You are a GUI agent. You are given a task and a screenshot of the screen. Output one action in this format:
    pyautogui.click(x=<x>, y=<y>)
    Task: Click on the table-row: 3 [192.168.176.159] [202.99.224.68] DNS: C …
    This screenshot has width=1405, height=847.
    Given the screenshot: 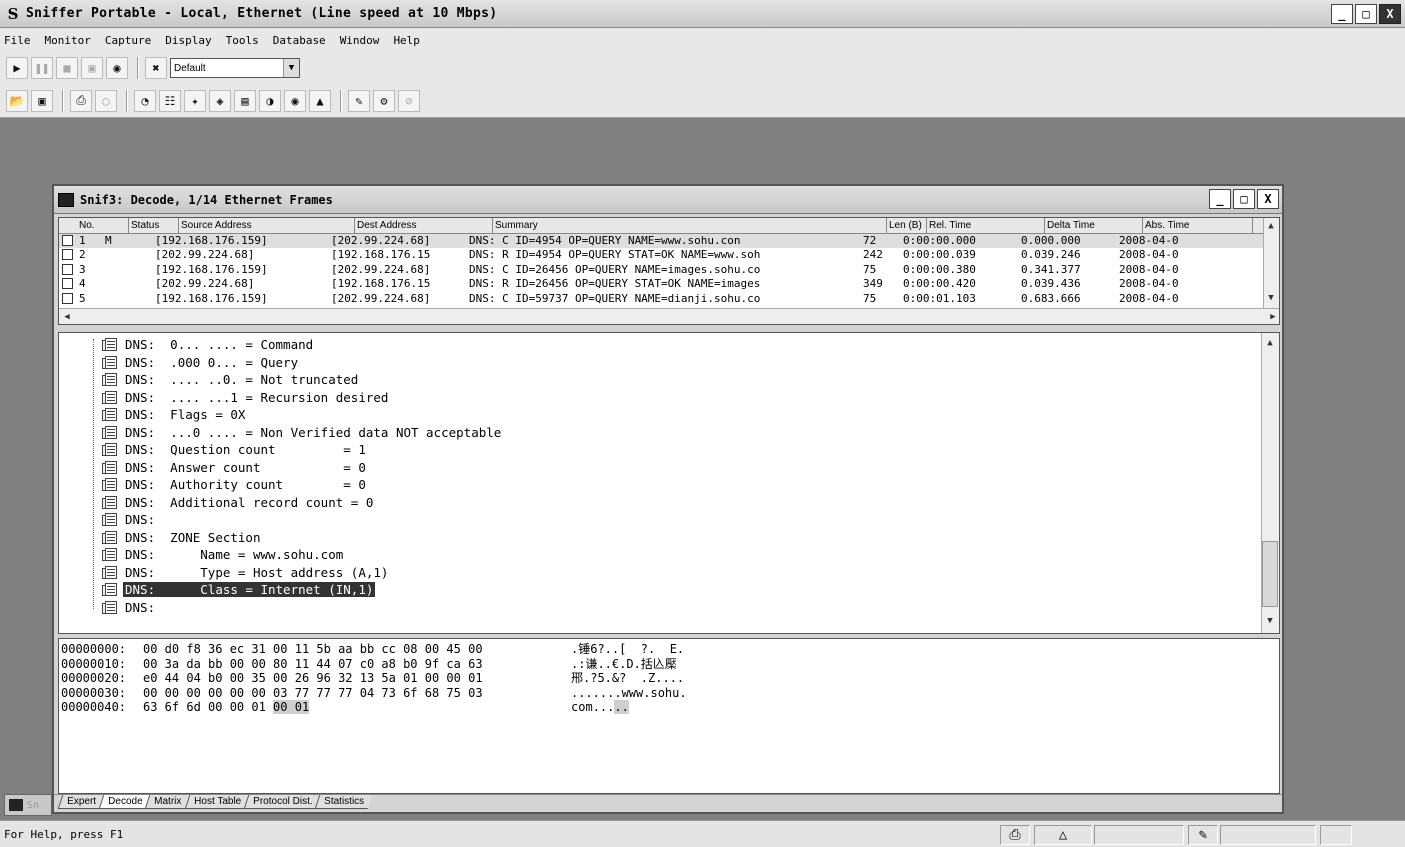 What is the action you would take?
    pyautogui.click(x=669, y=270)
    